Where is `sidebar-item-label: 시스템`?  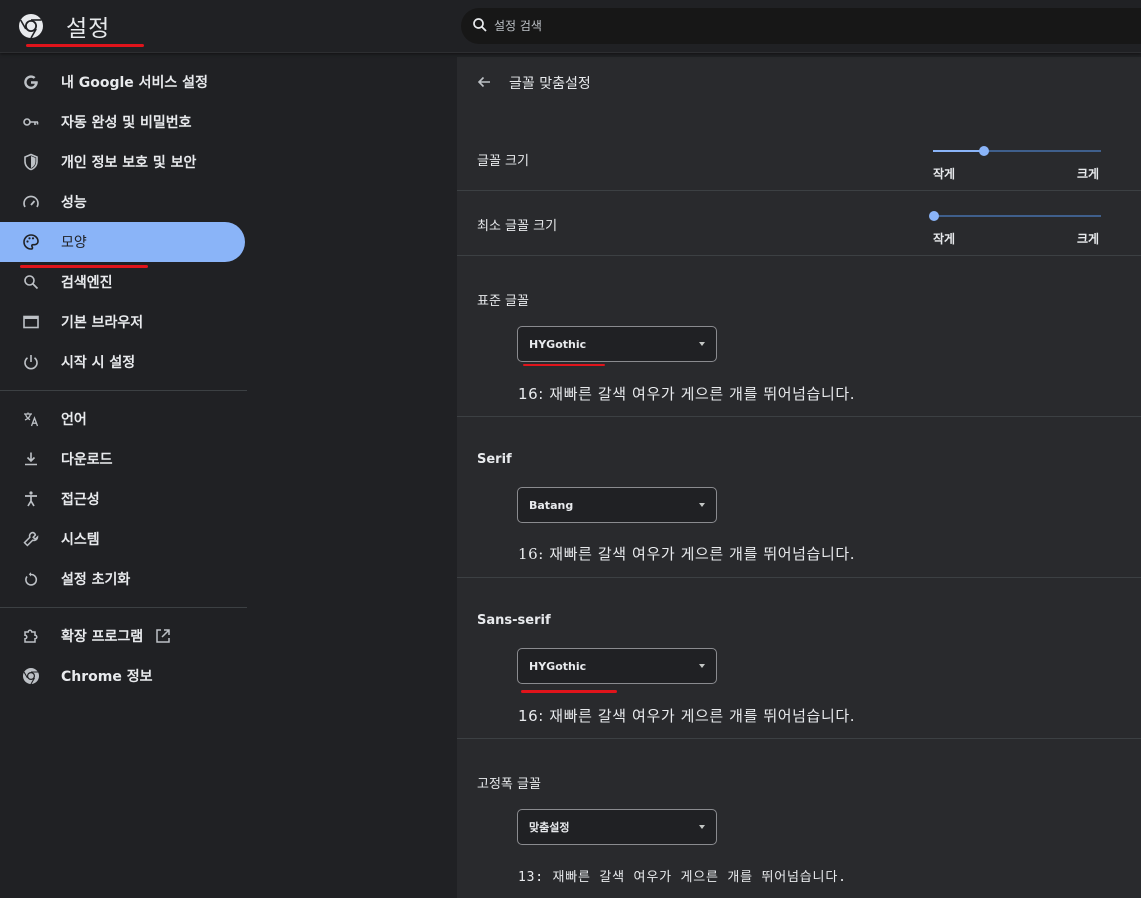
sidebar-item-label: 시스템 is located at coordinates (80, 540).